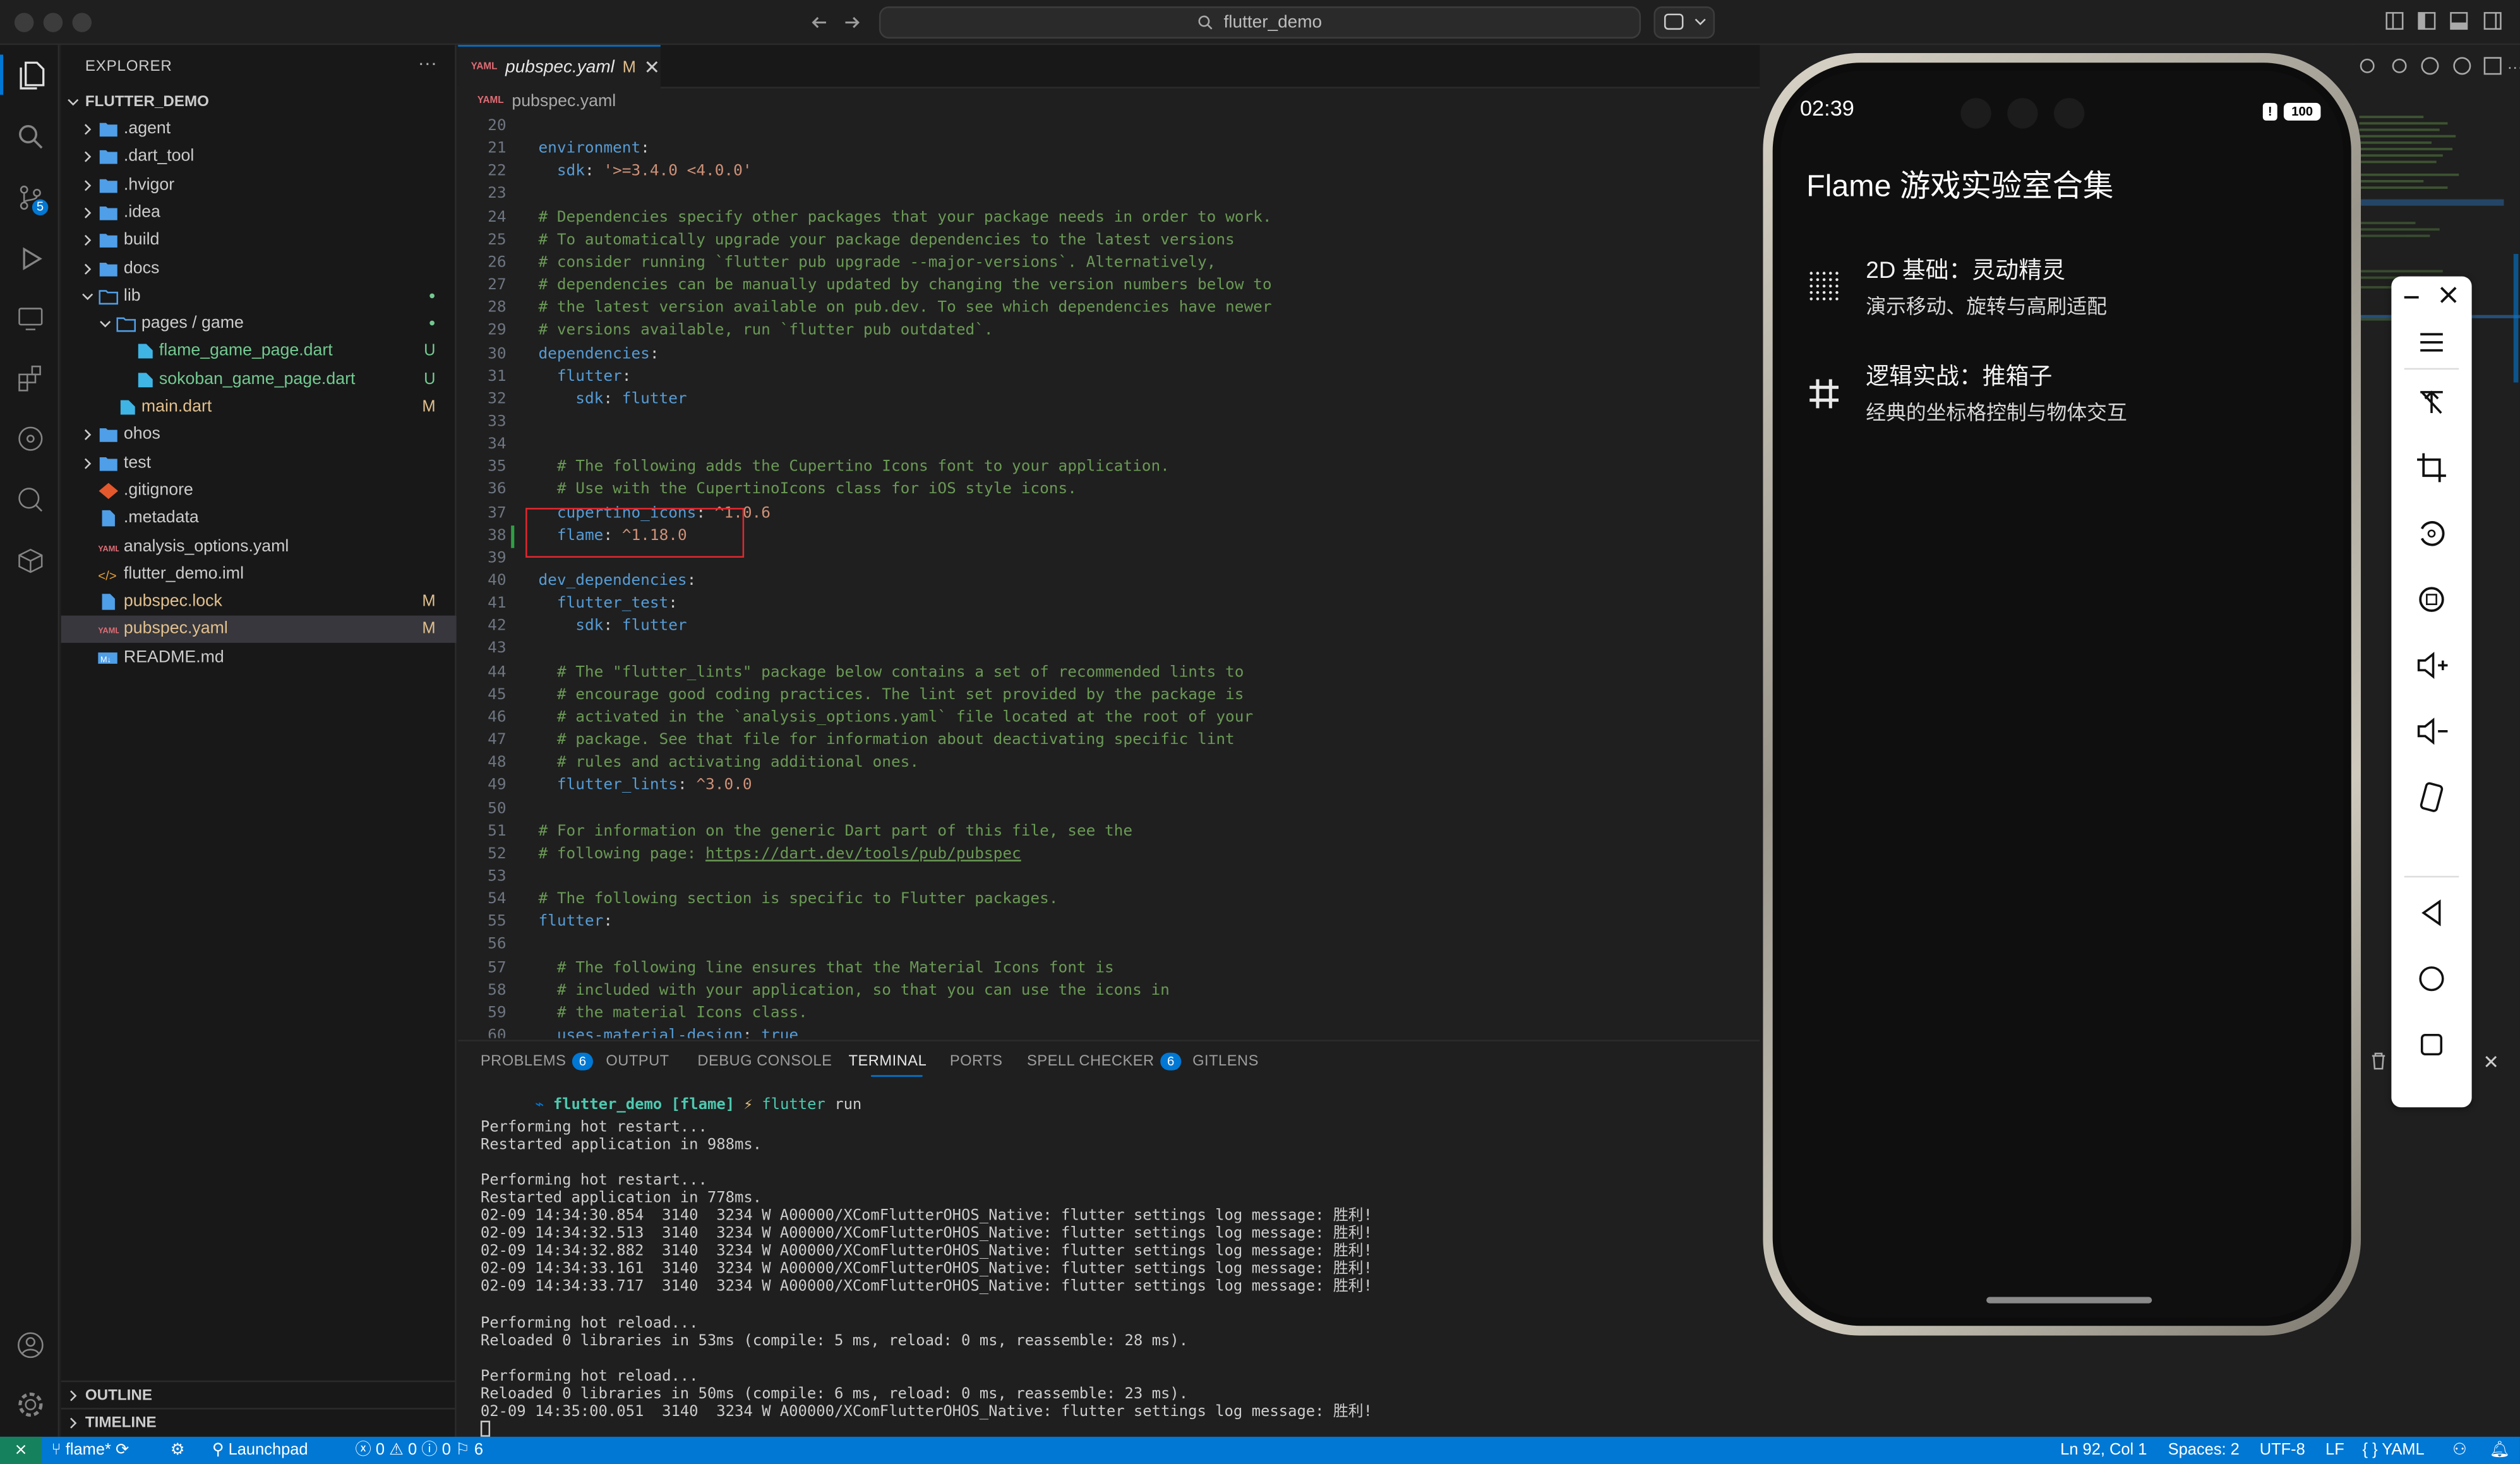  Describe the element at coordinates (29, 317) in the screenshot. I see `remote-explorer-icon` at that location.